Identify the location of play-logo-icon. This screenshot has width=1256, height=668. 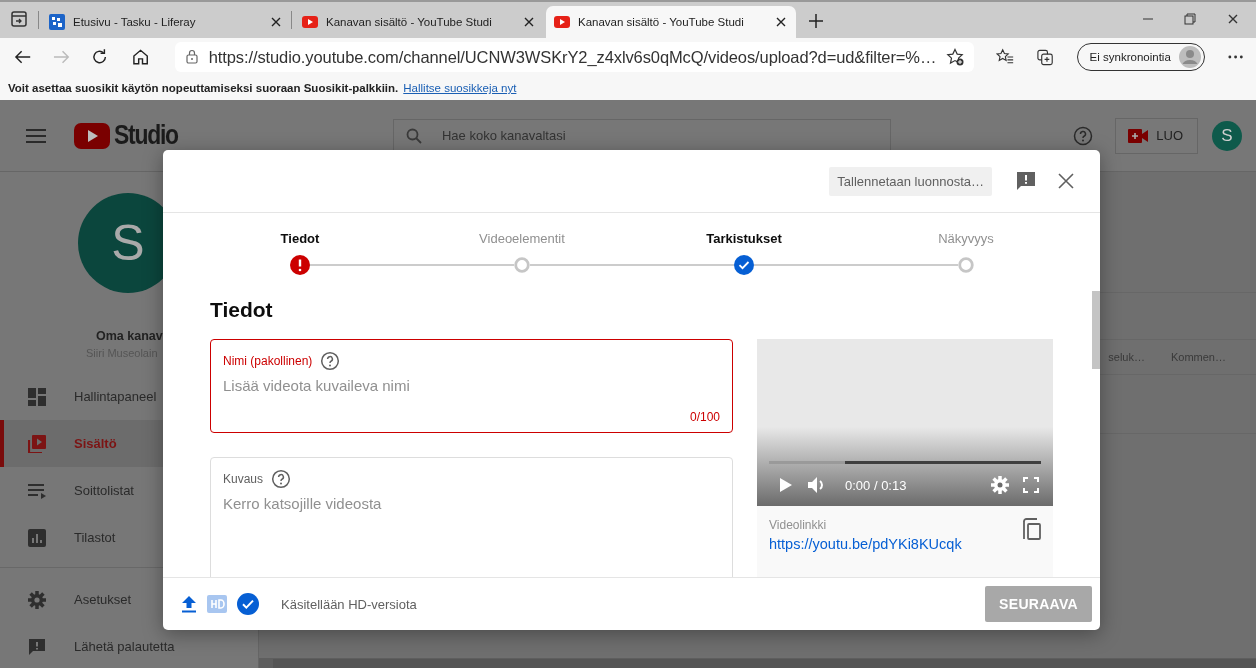
(92, 135).